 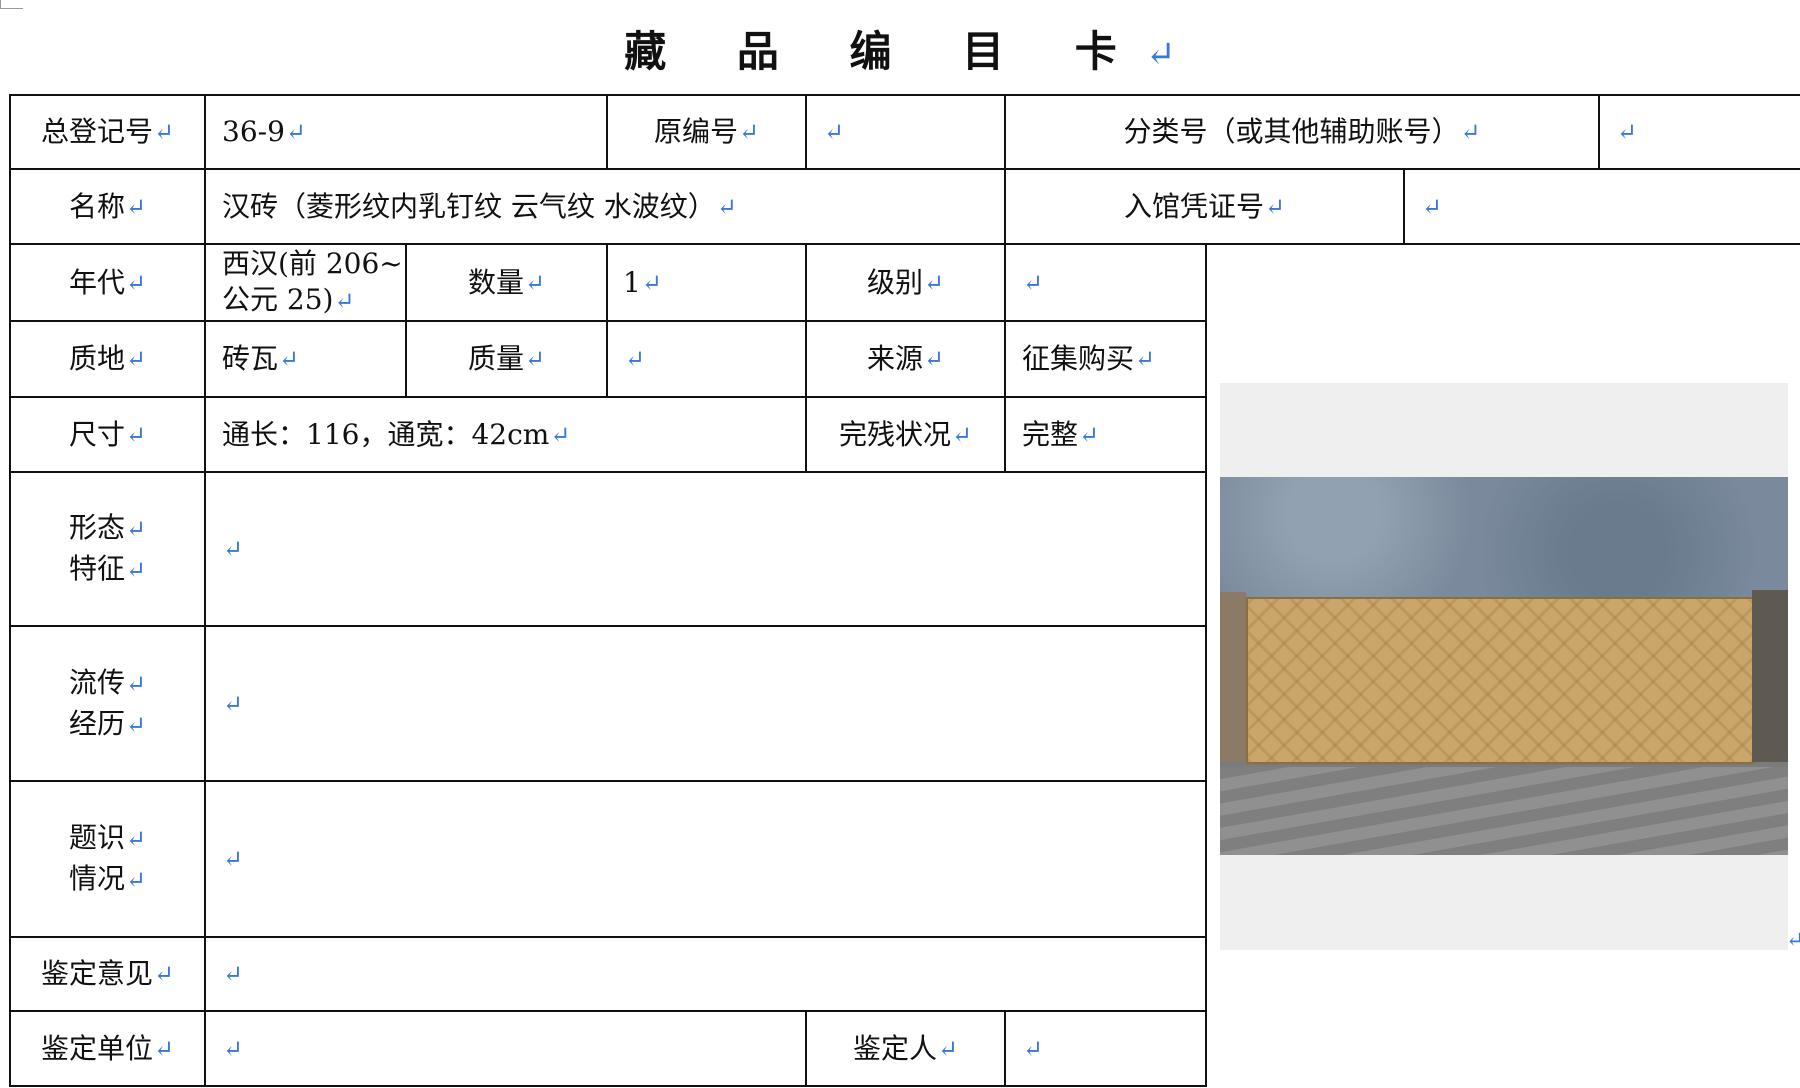 I want to click on size-label: 尺寸 ↵, so click(x=107, y=434).